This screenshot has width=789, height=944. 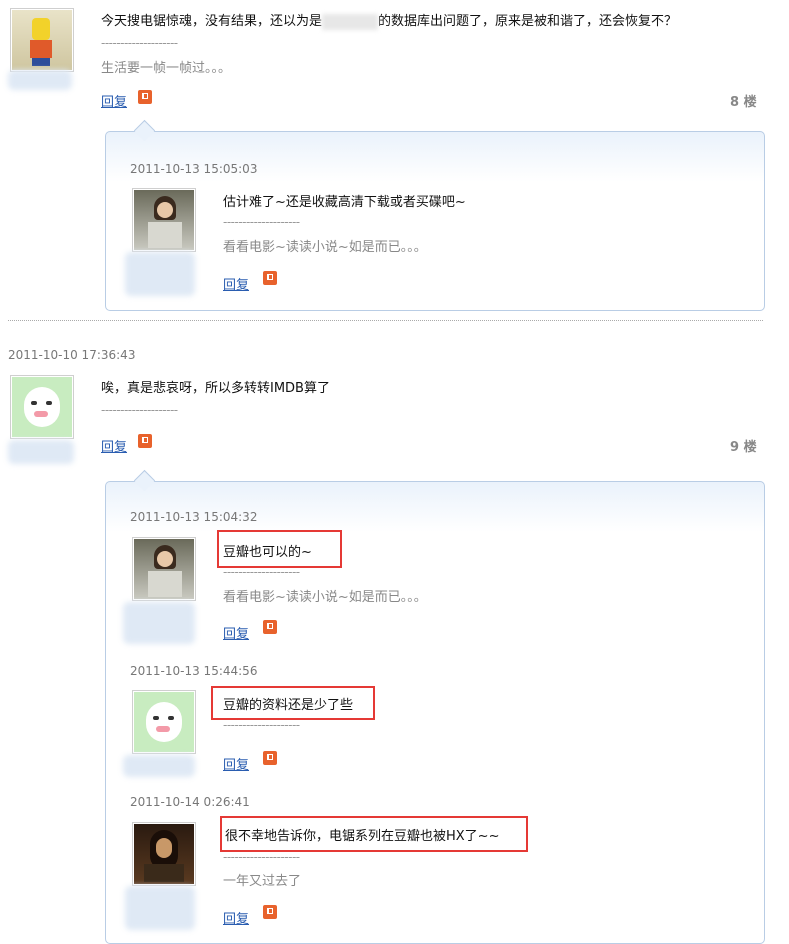 What do you see at coordinates (166, 68) in the screenshot?
I see `signature: 生活要一帧一帧过。。。` at bounding box center [166, 68].